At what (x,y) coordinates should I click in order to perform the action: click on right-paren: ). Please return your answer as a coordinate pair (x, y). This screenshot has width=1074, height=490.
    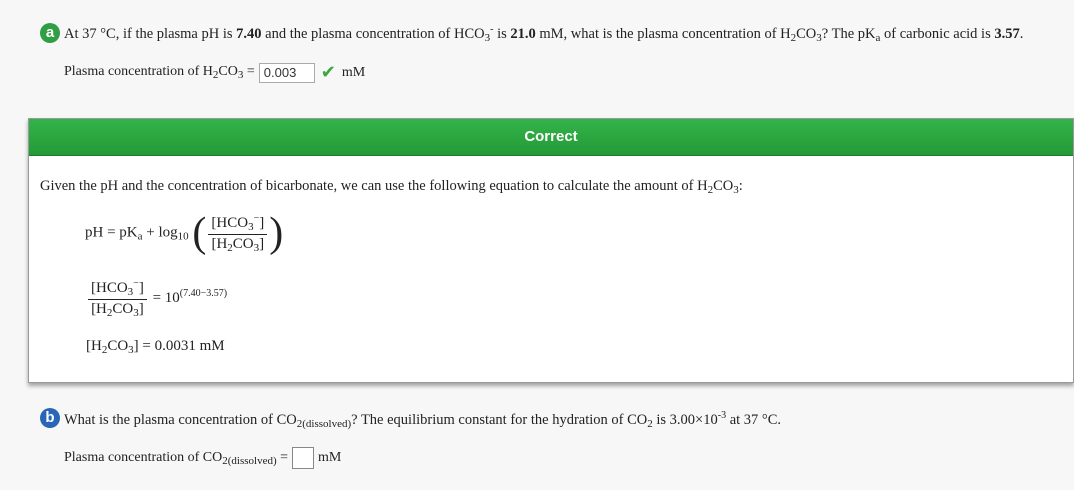
    Looking at the image, I should click on (276, 233).